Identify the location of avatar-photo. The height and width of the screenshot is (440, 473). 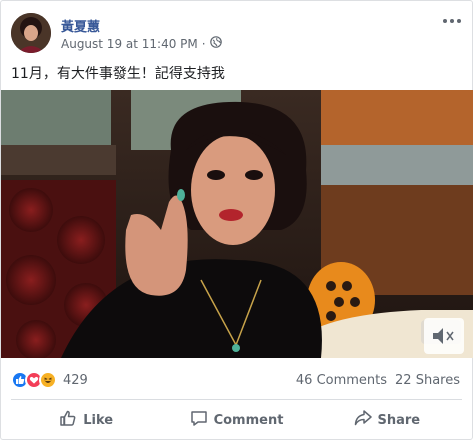
(31, 33).